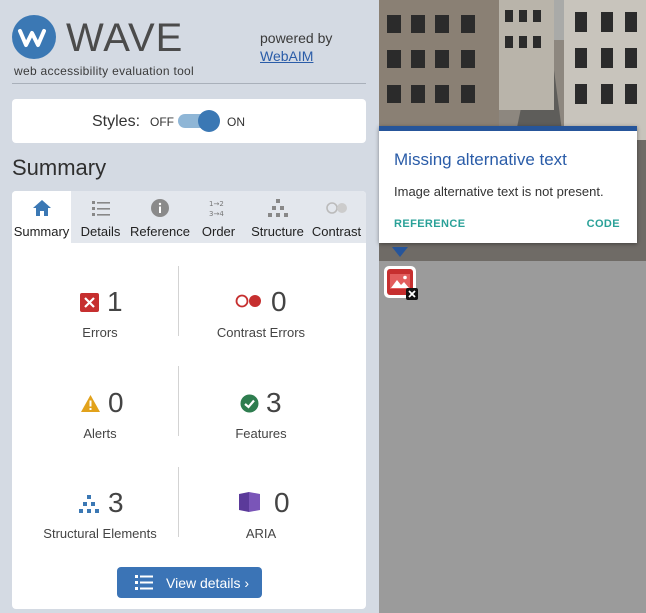  What do you see at coordinates (100, 332) in the screenshot?
I see `errors-label: Errors` at bounding box center [100, 332].